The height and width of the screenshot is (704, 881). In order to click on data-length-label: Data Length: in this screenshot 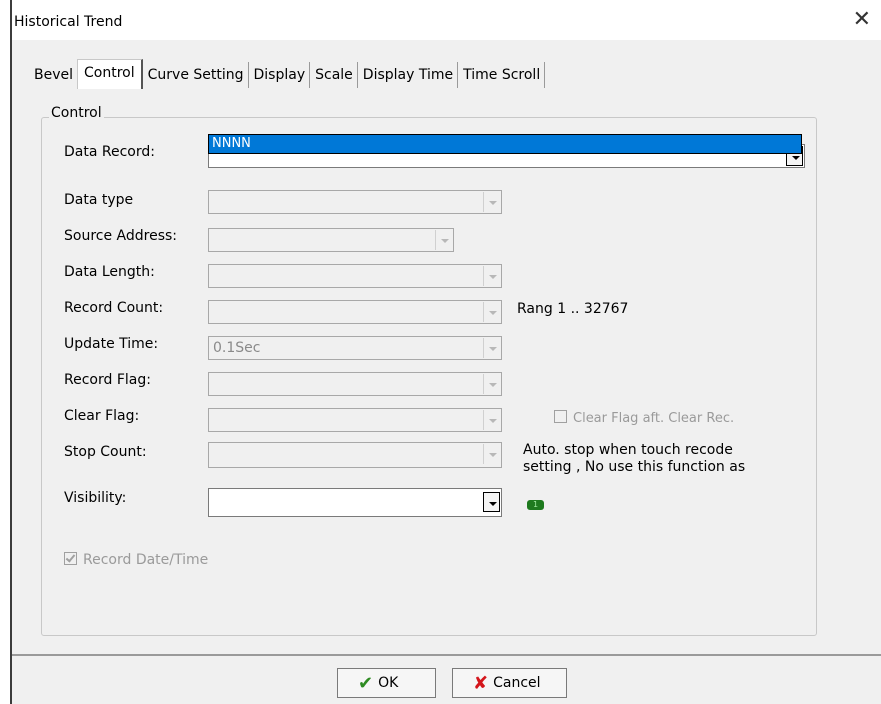, I will do `click(109, 272)`.